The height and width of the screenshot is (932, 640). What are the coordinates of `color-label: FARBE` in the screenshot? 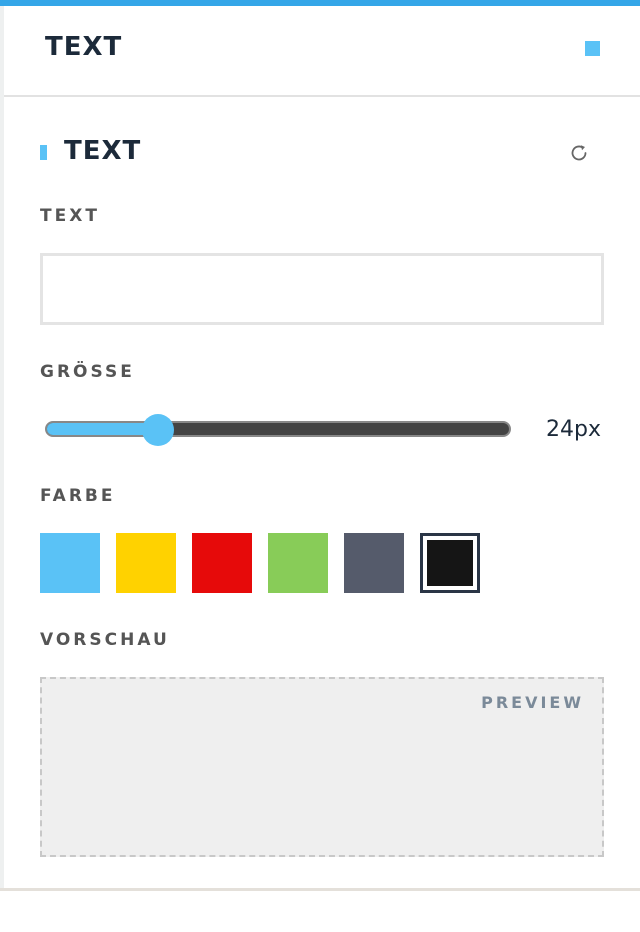 It's located at (78, 496).